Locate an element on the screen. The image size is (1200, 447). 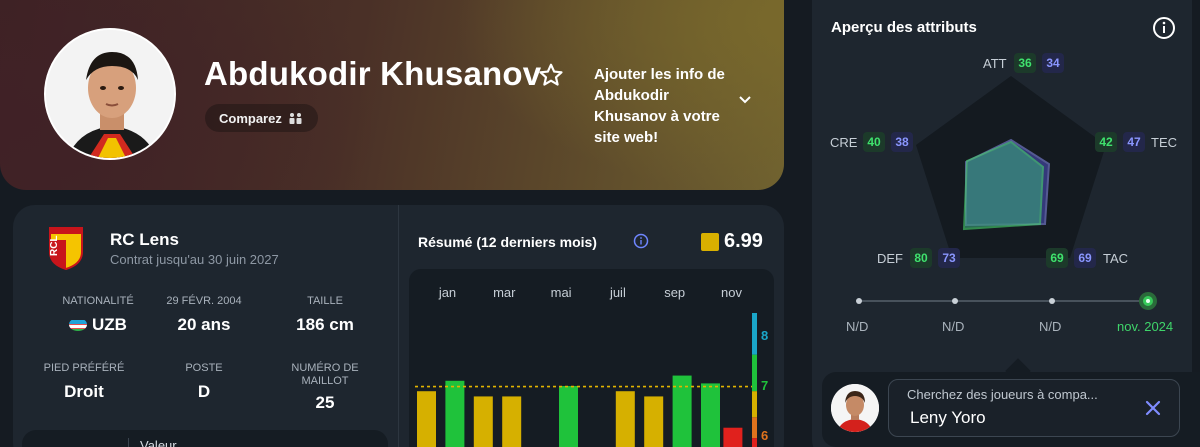
attributes-radar is located at coordinates (1011, 167).